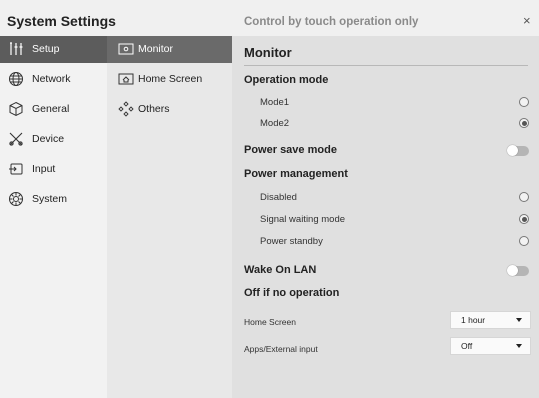 The width and height of the screenshot is (539, 398). Describe the element at coordinates (268, 52) in the screenshot. I see `page-title: Monitor` at that location.